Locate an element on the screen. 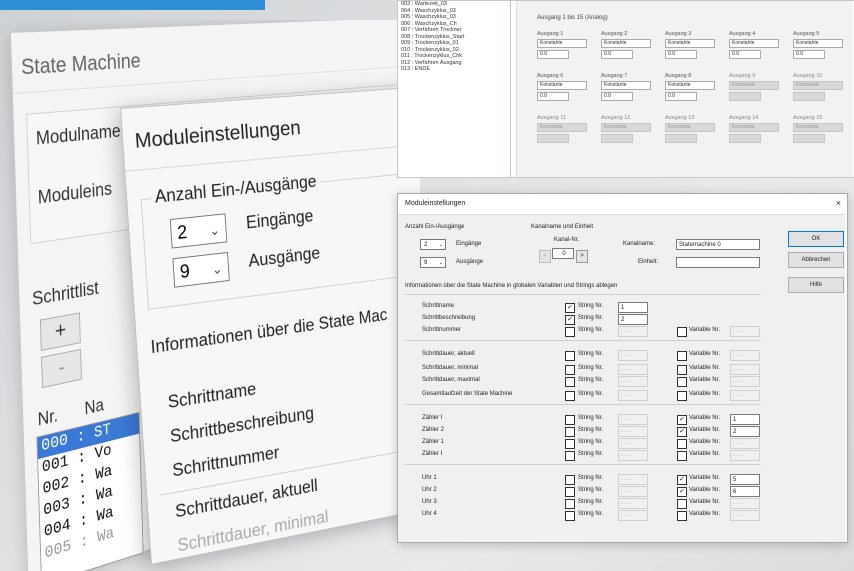  spin-down-button: < is located at coordinates (545, 256).